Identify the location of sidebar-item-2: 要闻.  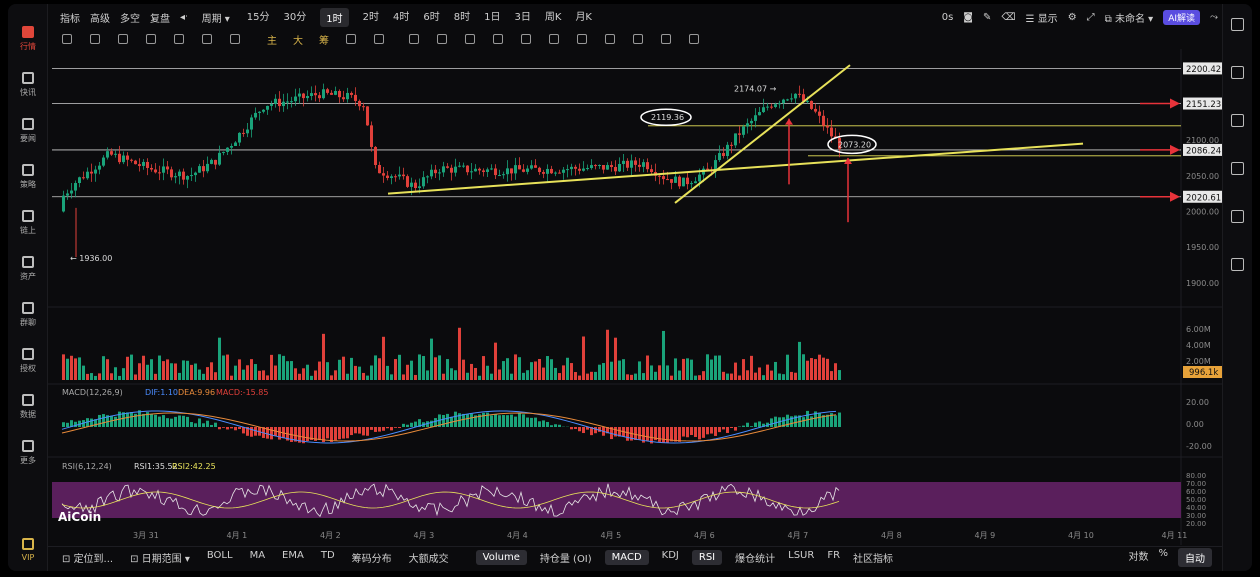
(28, 130).